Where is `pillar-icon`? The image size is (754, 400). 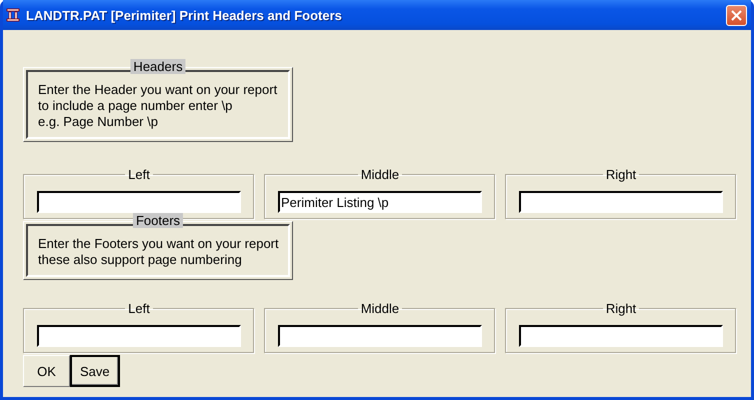 pillar-icon is located at coordinates (13, 15).